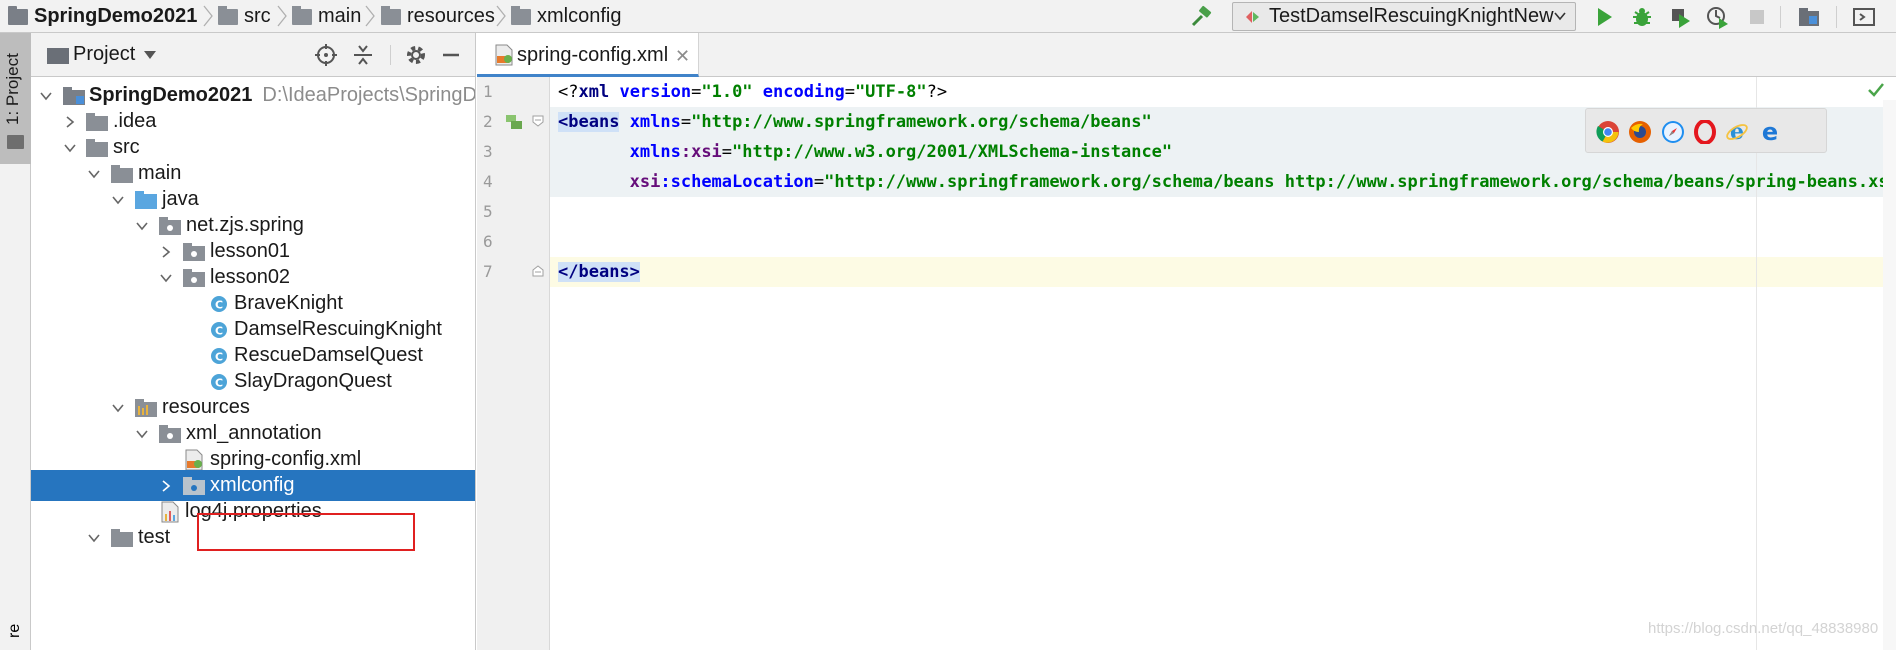 The image size is (1896, 650). Describe the element at coordinates (1737, 132) in the screenshot. I see `ie-icon: e` at that location.